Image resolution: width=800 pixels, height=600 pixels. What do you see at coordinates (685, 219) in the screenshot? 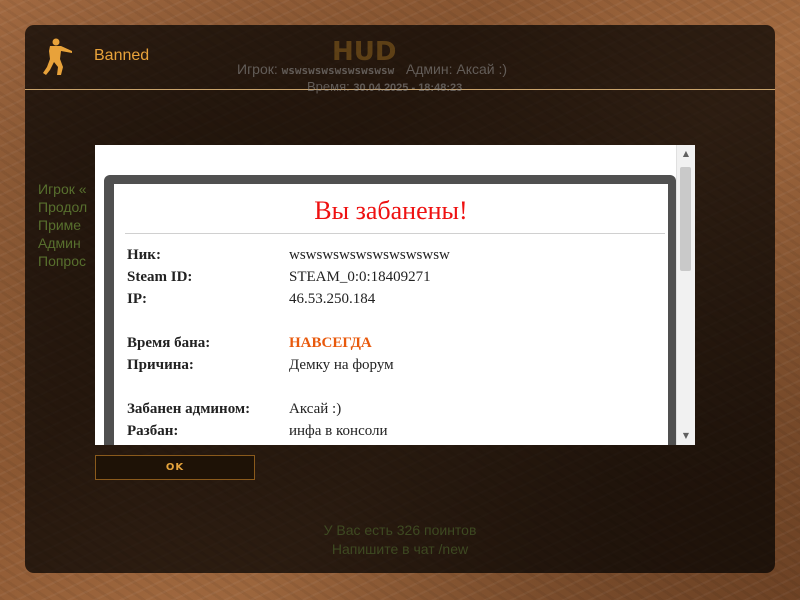
I see `scroll-thumb` at bounding box center [685, 219].